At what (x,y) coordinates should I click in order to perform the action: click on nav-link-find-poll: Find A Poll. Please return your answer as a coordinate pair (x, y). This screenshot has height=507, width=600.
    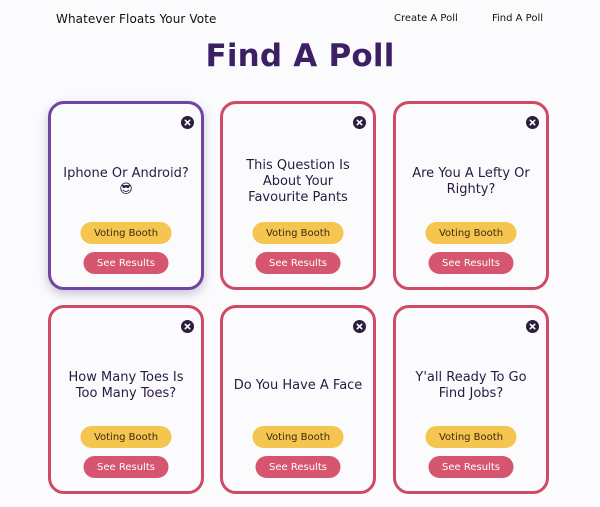
    Looking at the image, I should click on (517, 18).